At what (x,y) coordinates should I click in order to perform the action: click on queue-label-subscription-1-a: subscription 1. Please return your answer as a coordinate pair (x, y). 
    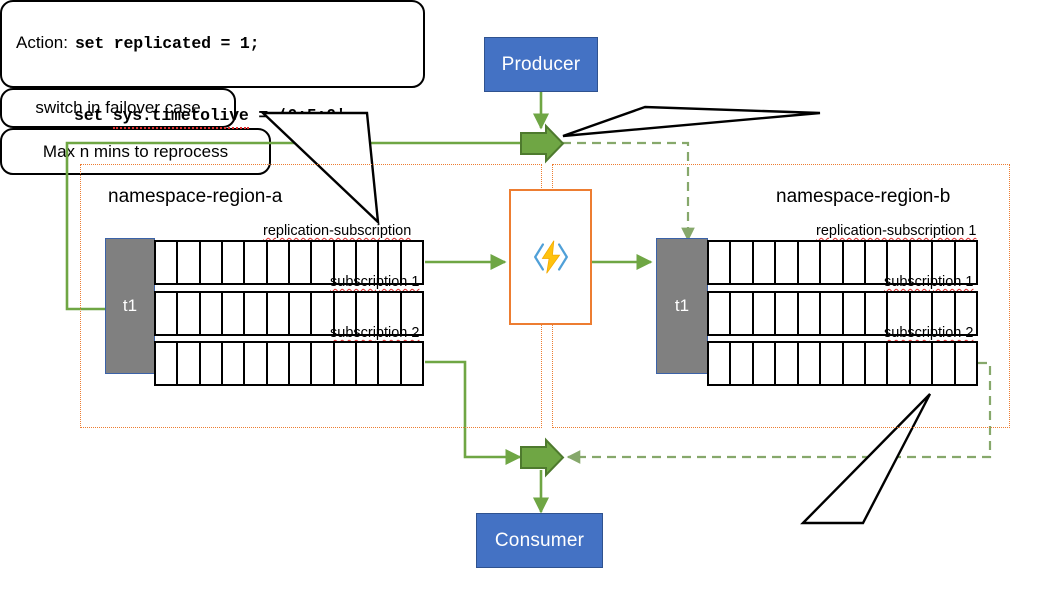
    Looking at the image, I should click on (375, 282).